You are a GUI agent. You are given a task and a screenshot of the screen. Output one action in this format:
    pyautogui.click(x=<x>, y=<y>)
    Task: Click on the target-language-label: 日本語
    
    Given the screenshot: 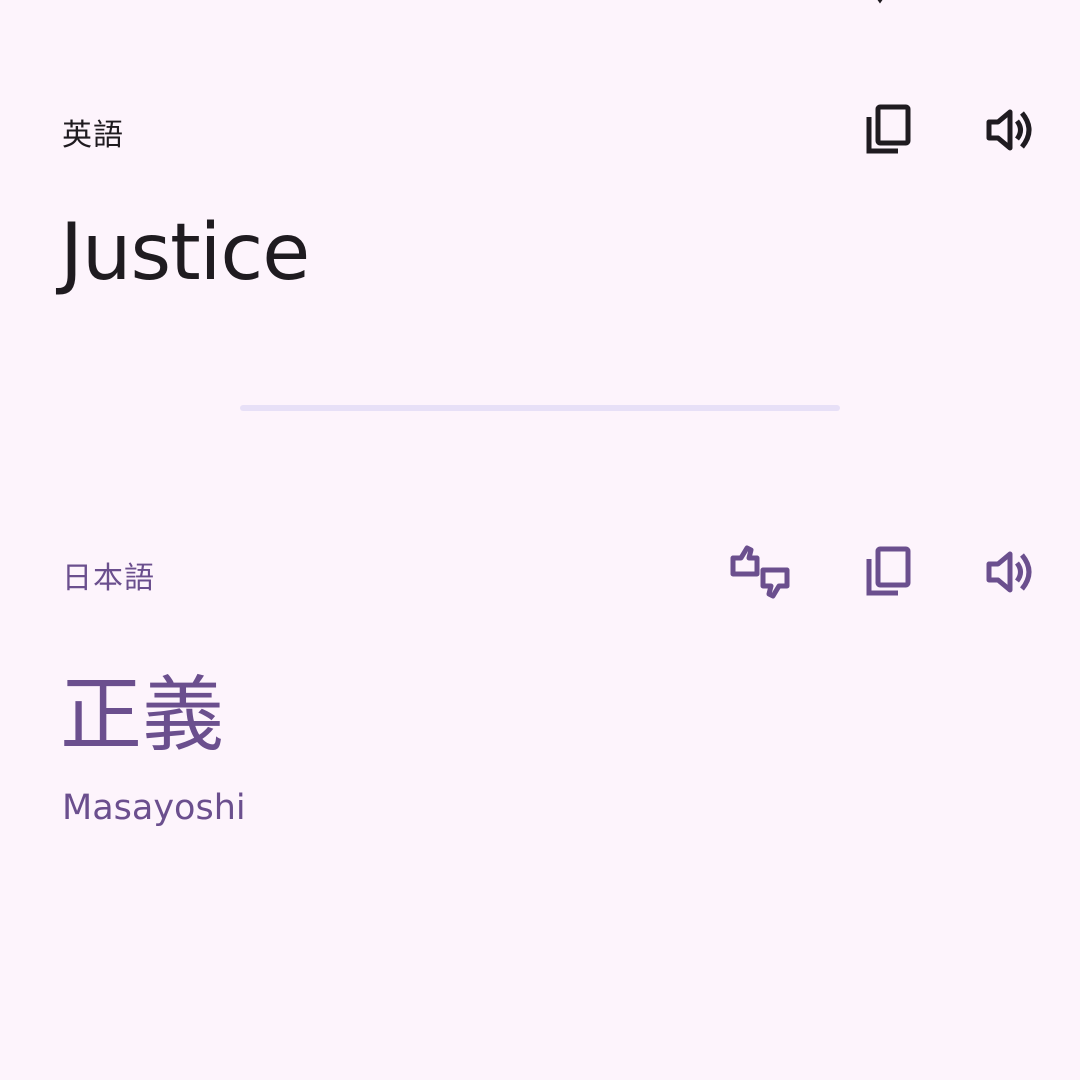 What is the action you would take?
    pyautogui.click(x=108, y=578)
    